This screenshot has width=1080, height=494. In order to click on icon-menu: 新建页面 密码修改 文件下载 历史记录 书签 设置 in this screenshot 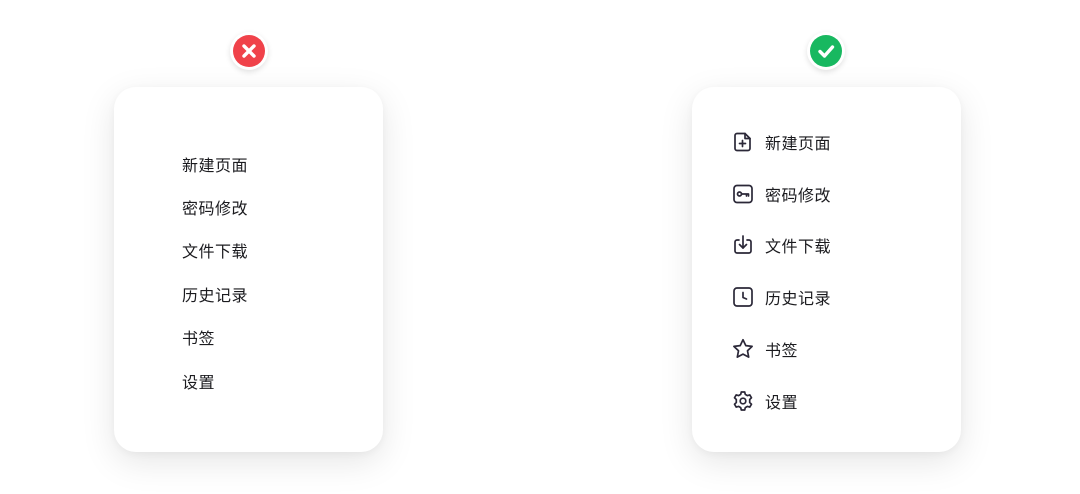, I will do `click(781, 271)`.